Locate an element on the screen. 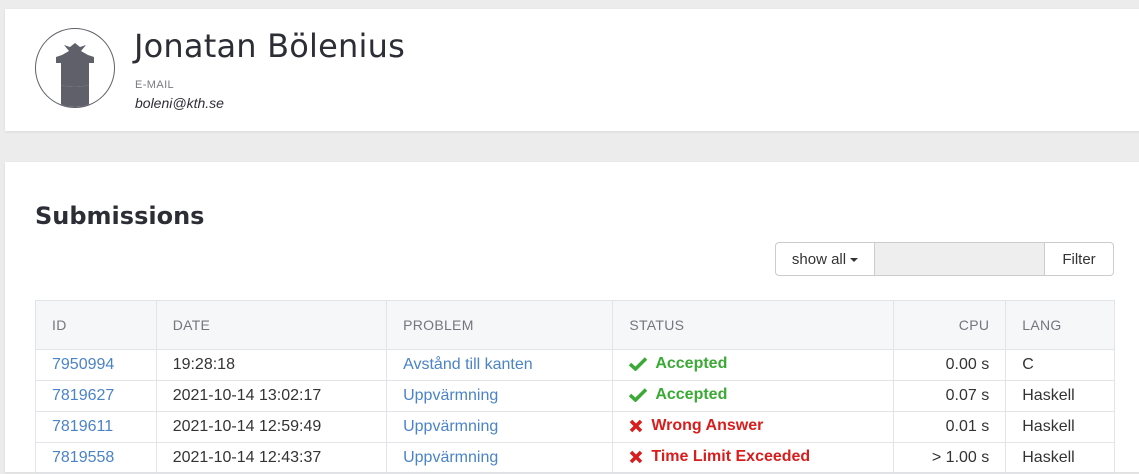 This screenshot has height=474, width=1139. show-all-label: show all is located at coordinates (819, 259).